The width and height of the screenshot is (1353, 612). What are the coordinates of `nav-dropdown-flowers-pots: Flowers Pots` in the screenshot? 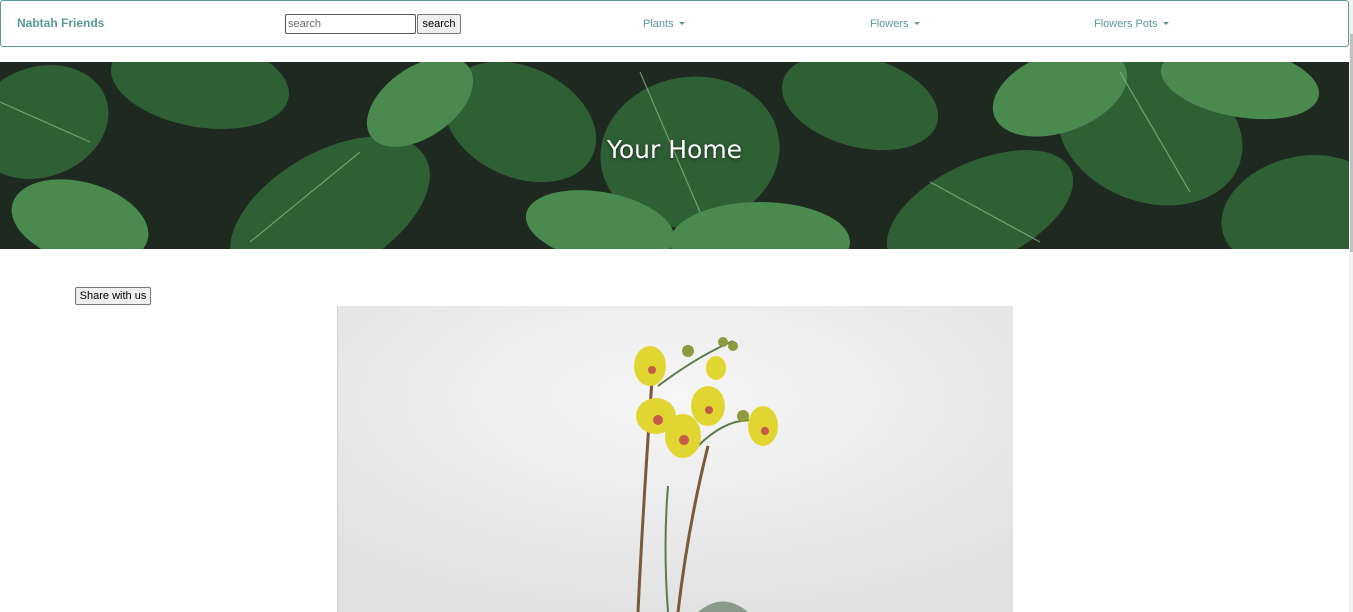 It's located at (1131, 24).